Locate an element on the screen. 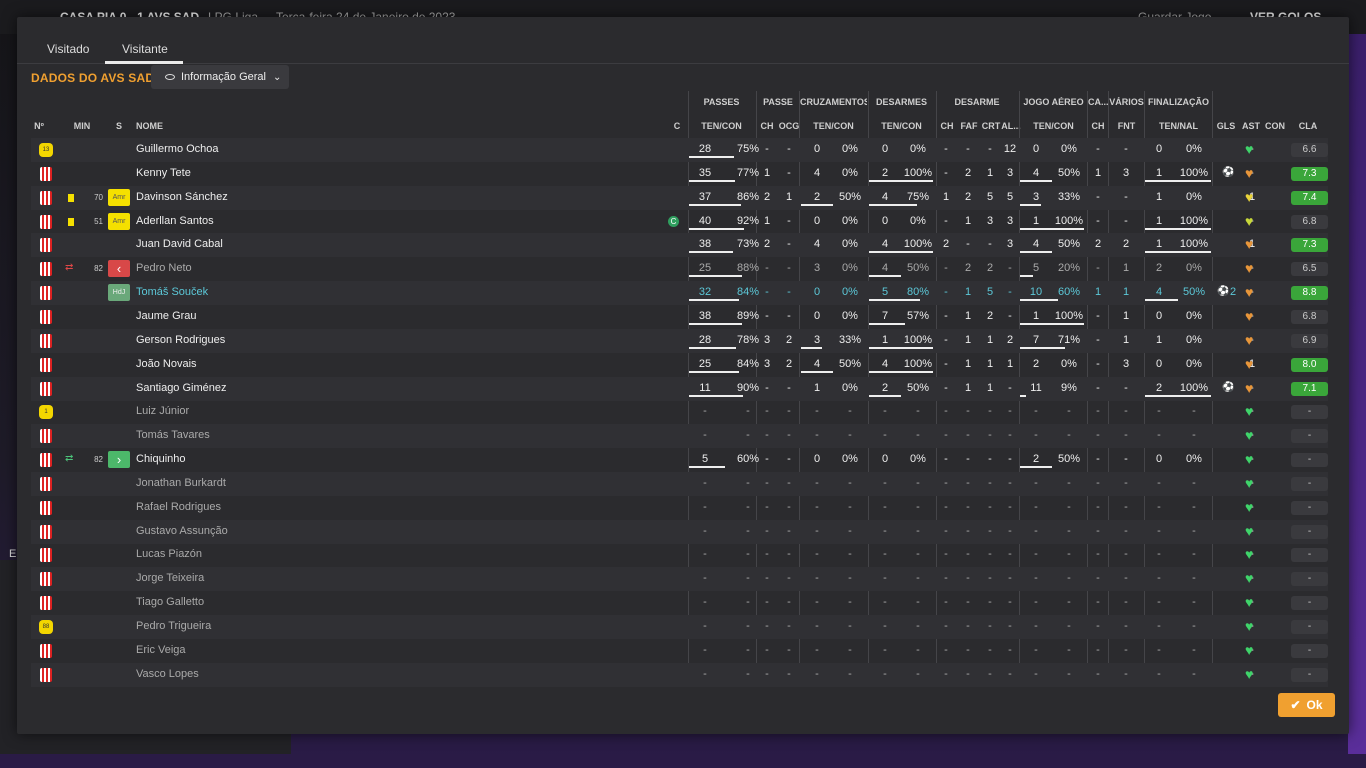 This screenshot has width=1366, height=768. des-faf: 2 is located at coordinates (968, 197).